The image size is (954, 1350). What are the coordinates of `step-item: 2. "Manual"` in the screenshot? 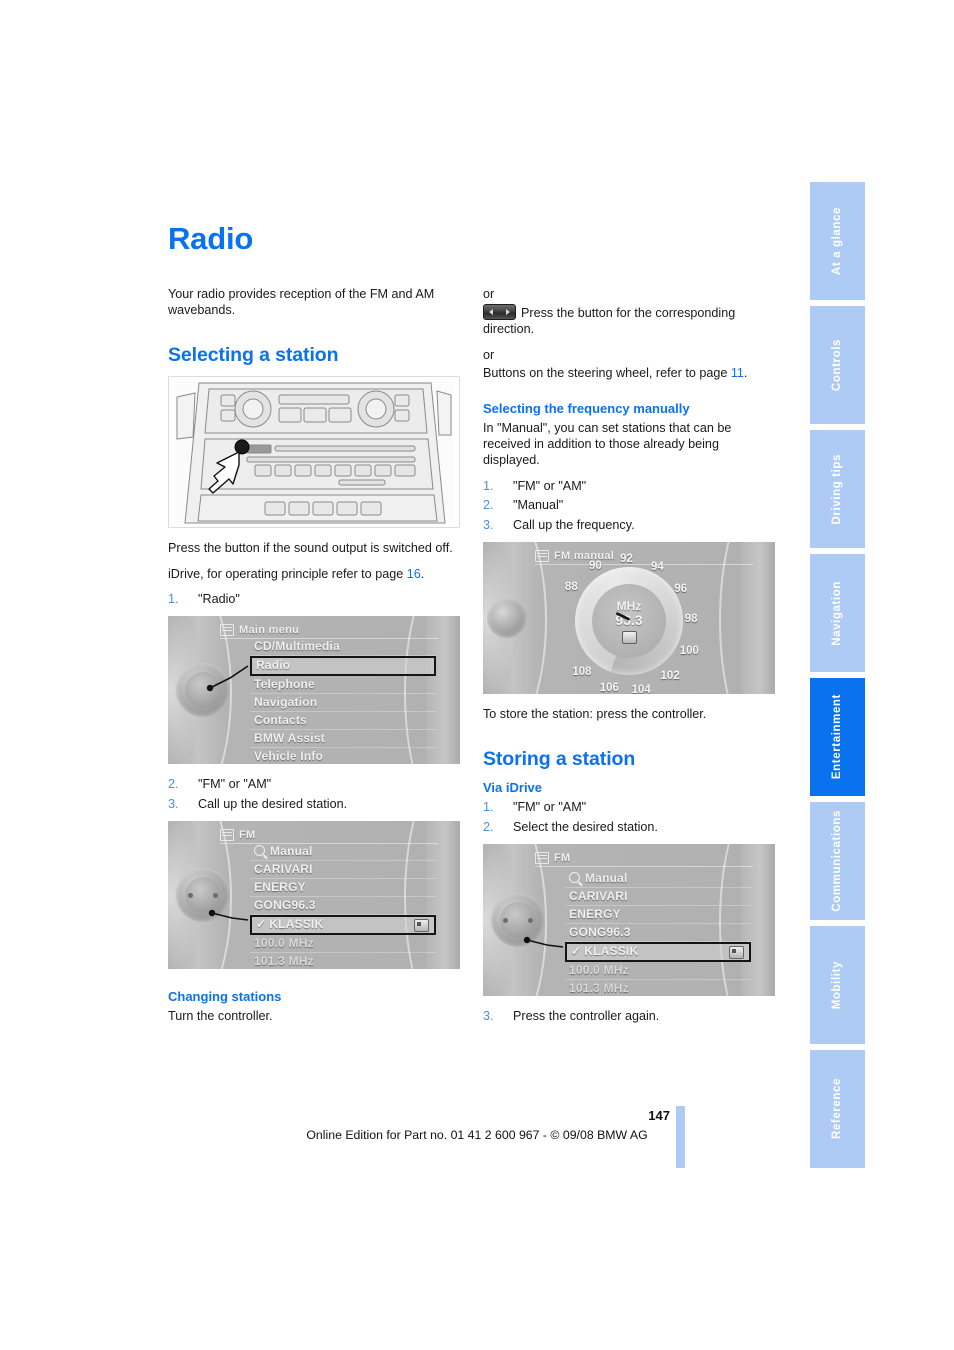 It's located at (629, 505).